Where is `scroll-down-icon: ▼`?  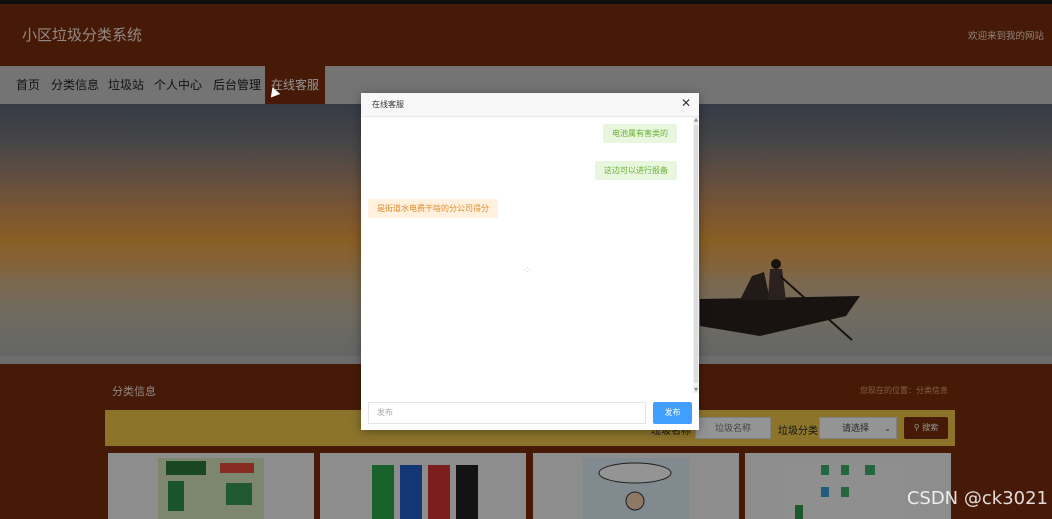 scroll-down-icon: ▼ is located at coordinates (696, 390).